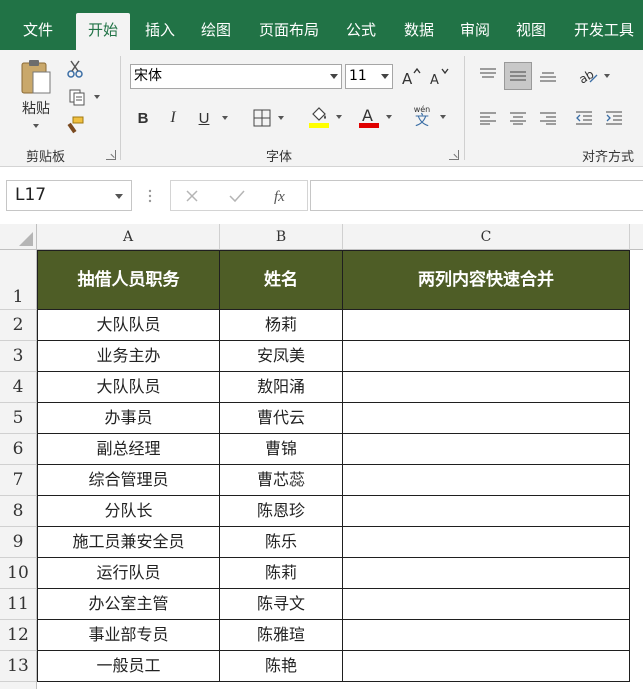 The image size is (643, 689). What do you see at coordinates (281, 356) in the screenshot?
I see `table-cell: 安凤美` at bounding box center [281, 356].